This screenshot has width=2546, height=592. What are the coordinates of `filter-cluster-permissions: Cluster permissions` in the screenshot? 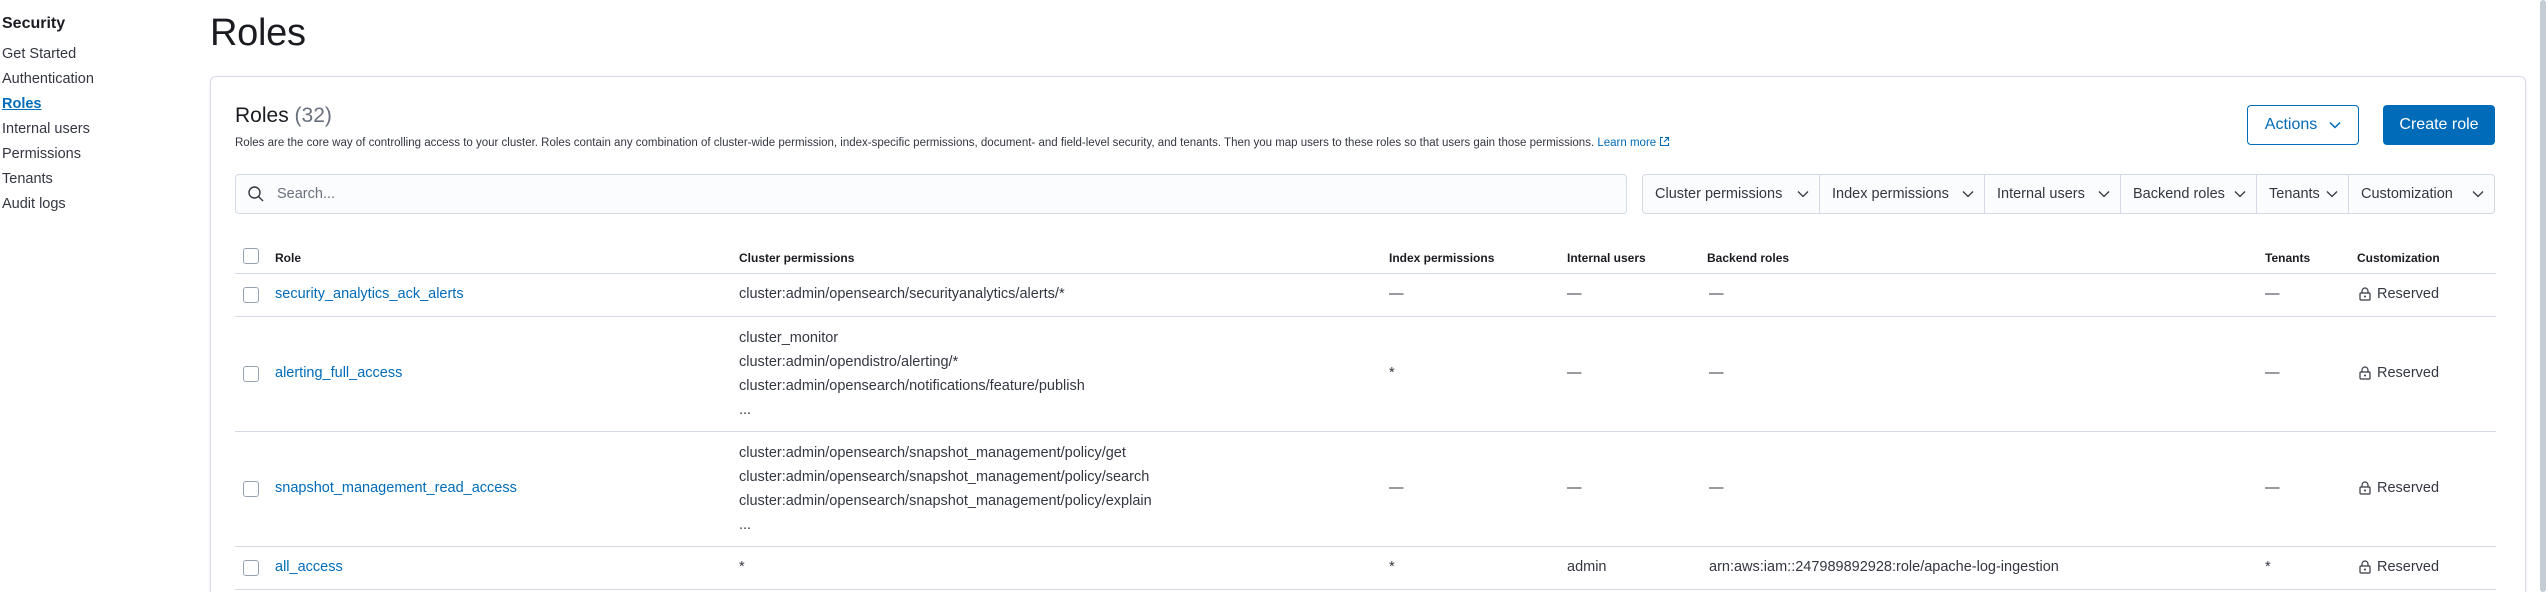 It's located at (1731, 194).